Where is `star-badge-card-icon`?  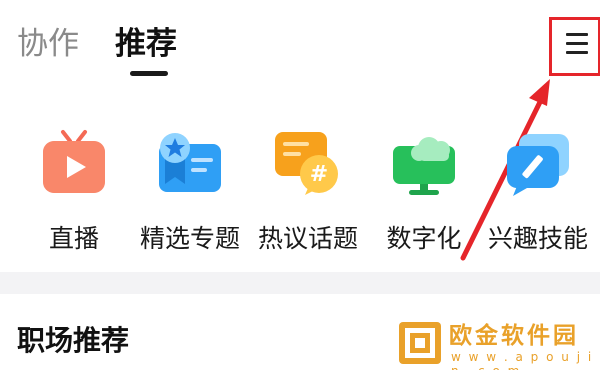 star-badge-card-icon is located at coordinates (190, 162).